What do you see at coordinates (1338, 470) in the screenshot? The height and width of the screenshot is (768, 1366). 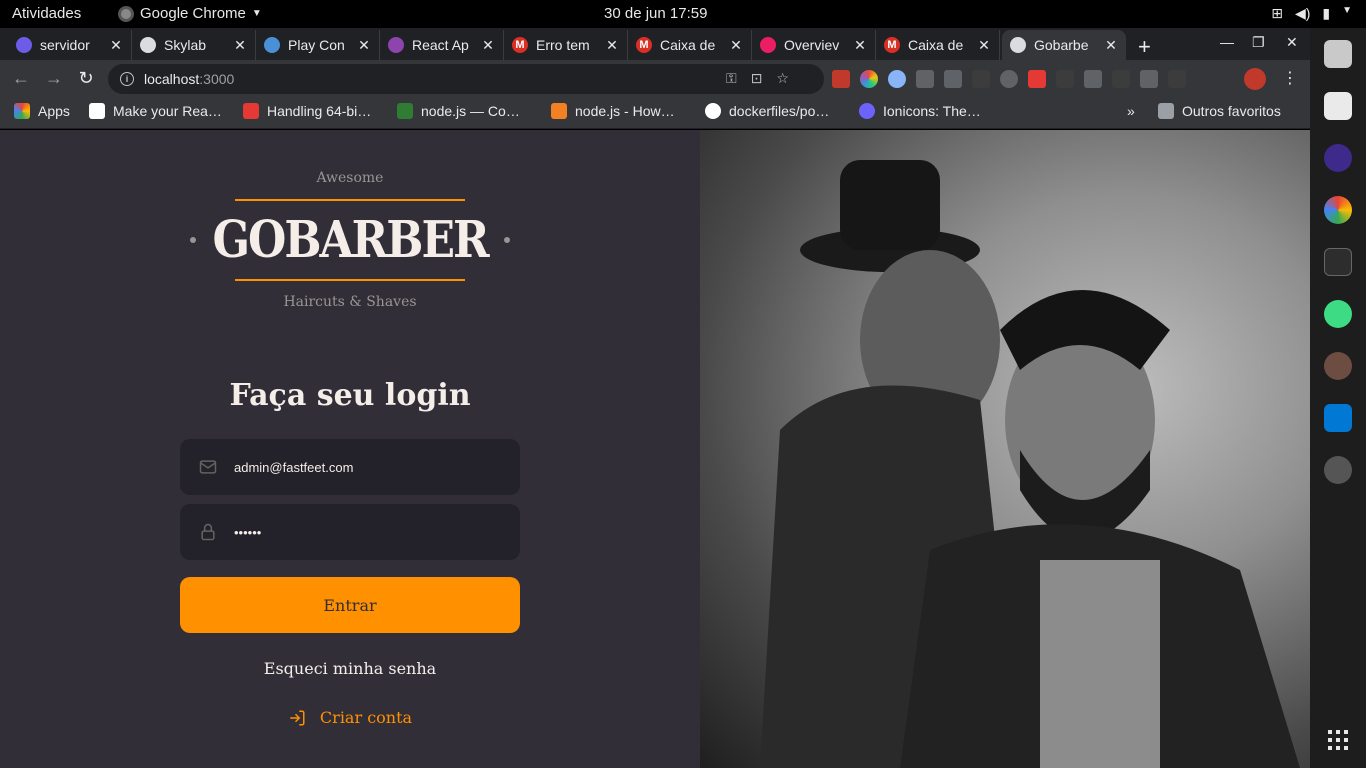 I see `disc-icon` at bounding box center [1338, 470].